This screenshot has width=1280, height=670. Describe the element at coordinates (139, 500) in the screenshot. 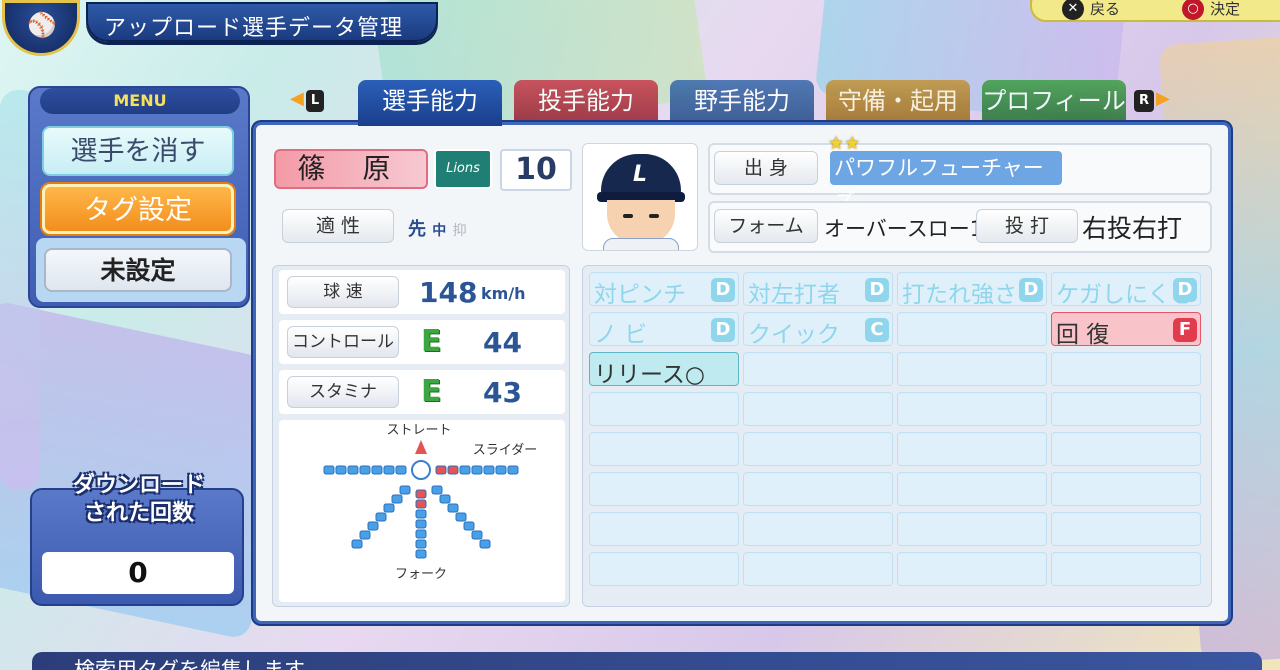

I see `download-count-title: ダウンロード された回数` at that location.